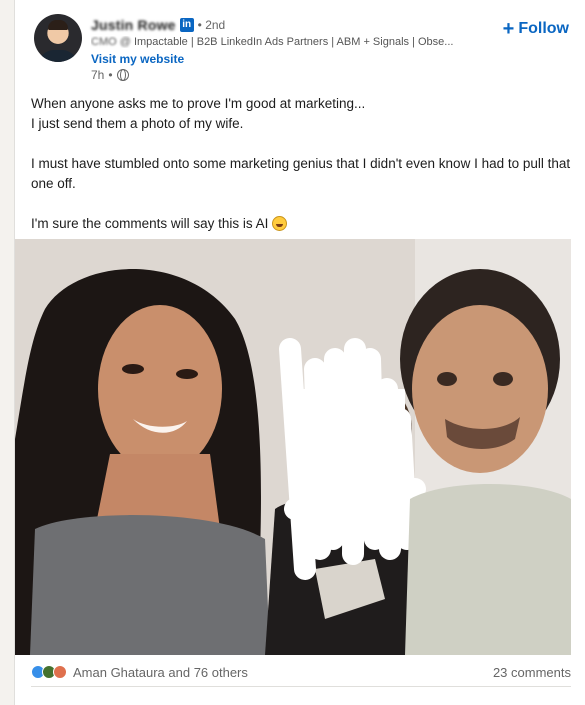 This screenshot has height=705, width=585. I want to click on follow-button: + Follow, so click(535, 29).